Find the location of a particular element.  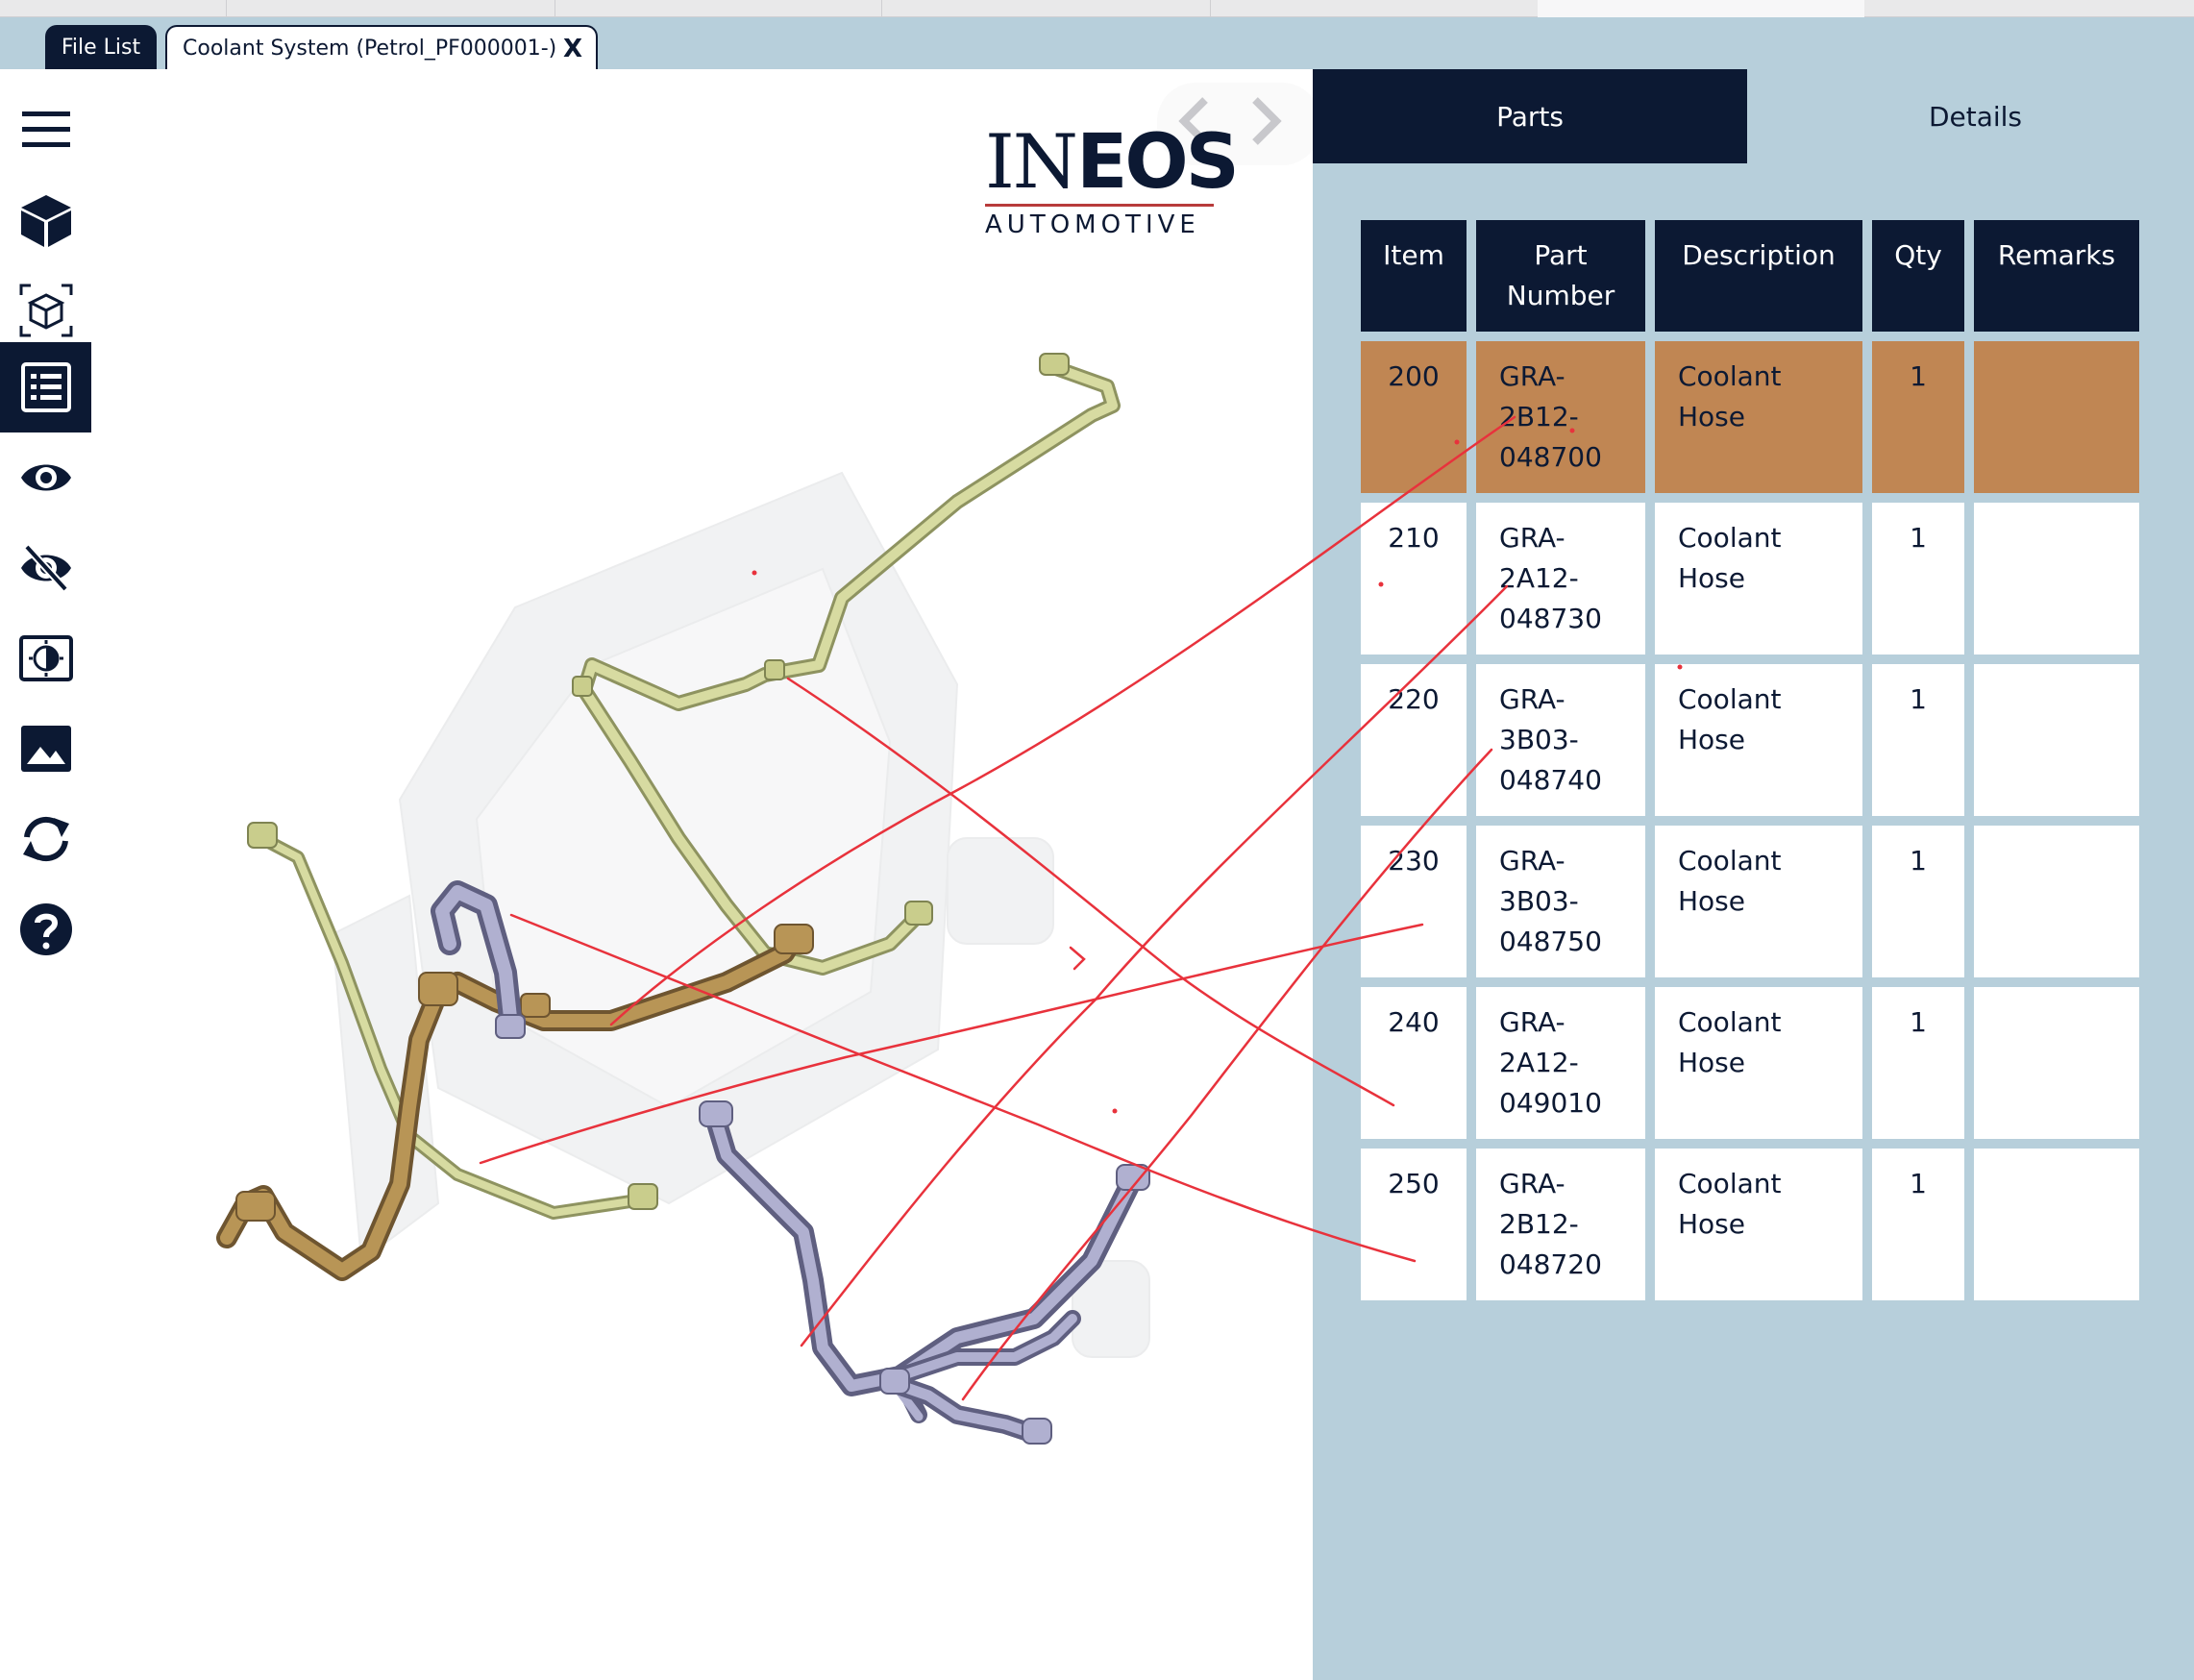

parts-list-icon is located at coordinates (45, 387).